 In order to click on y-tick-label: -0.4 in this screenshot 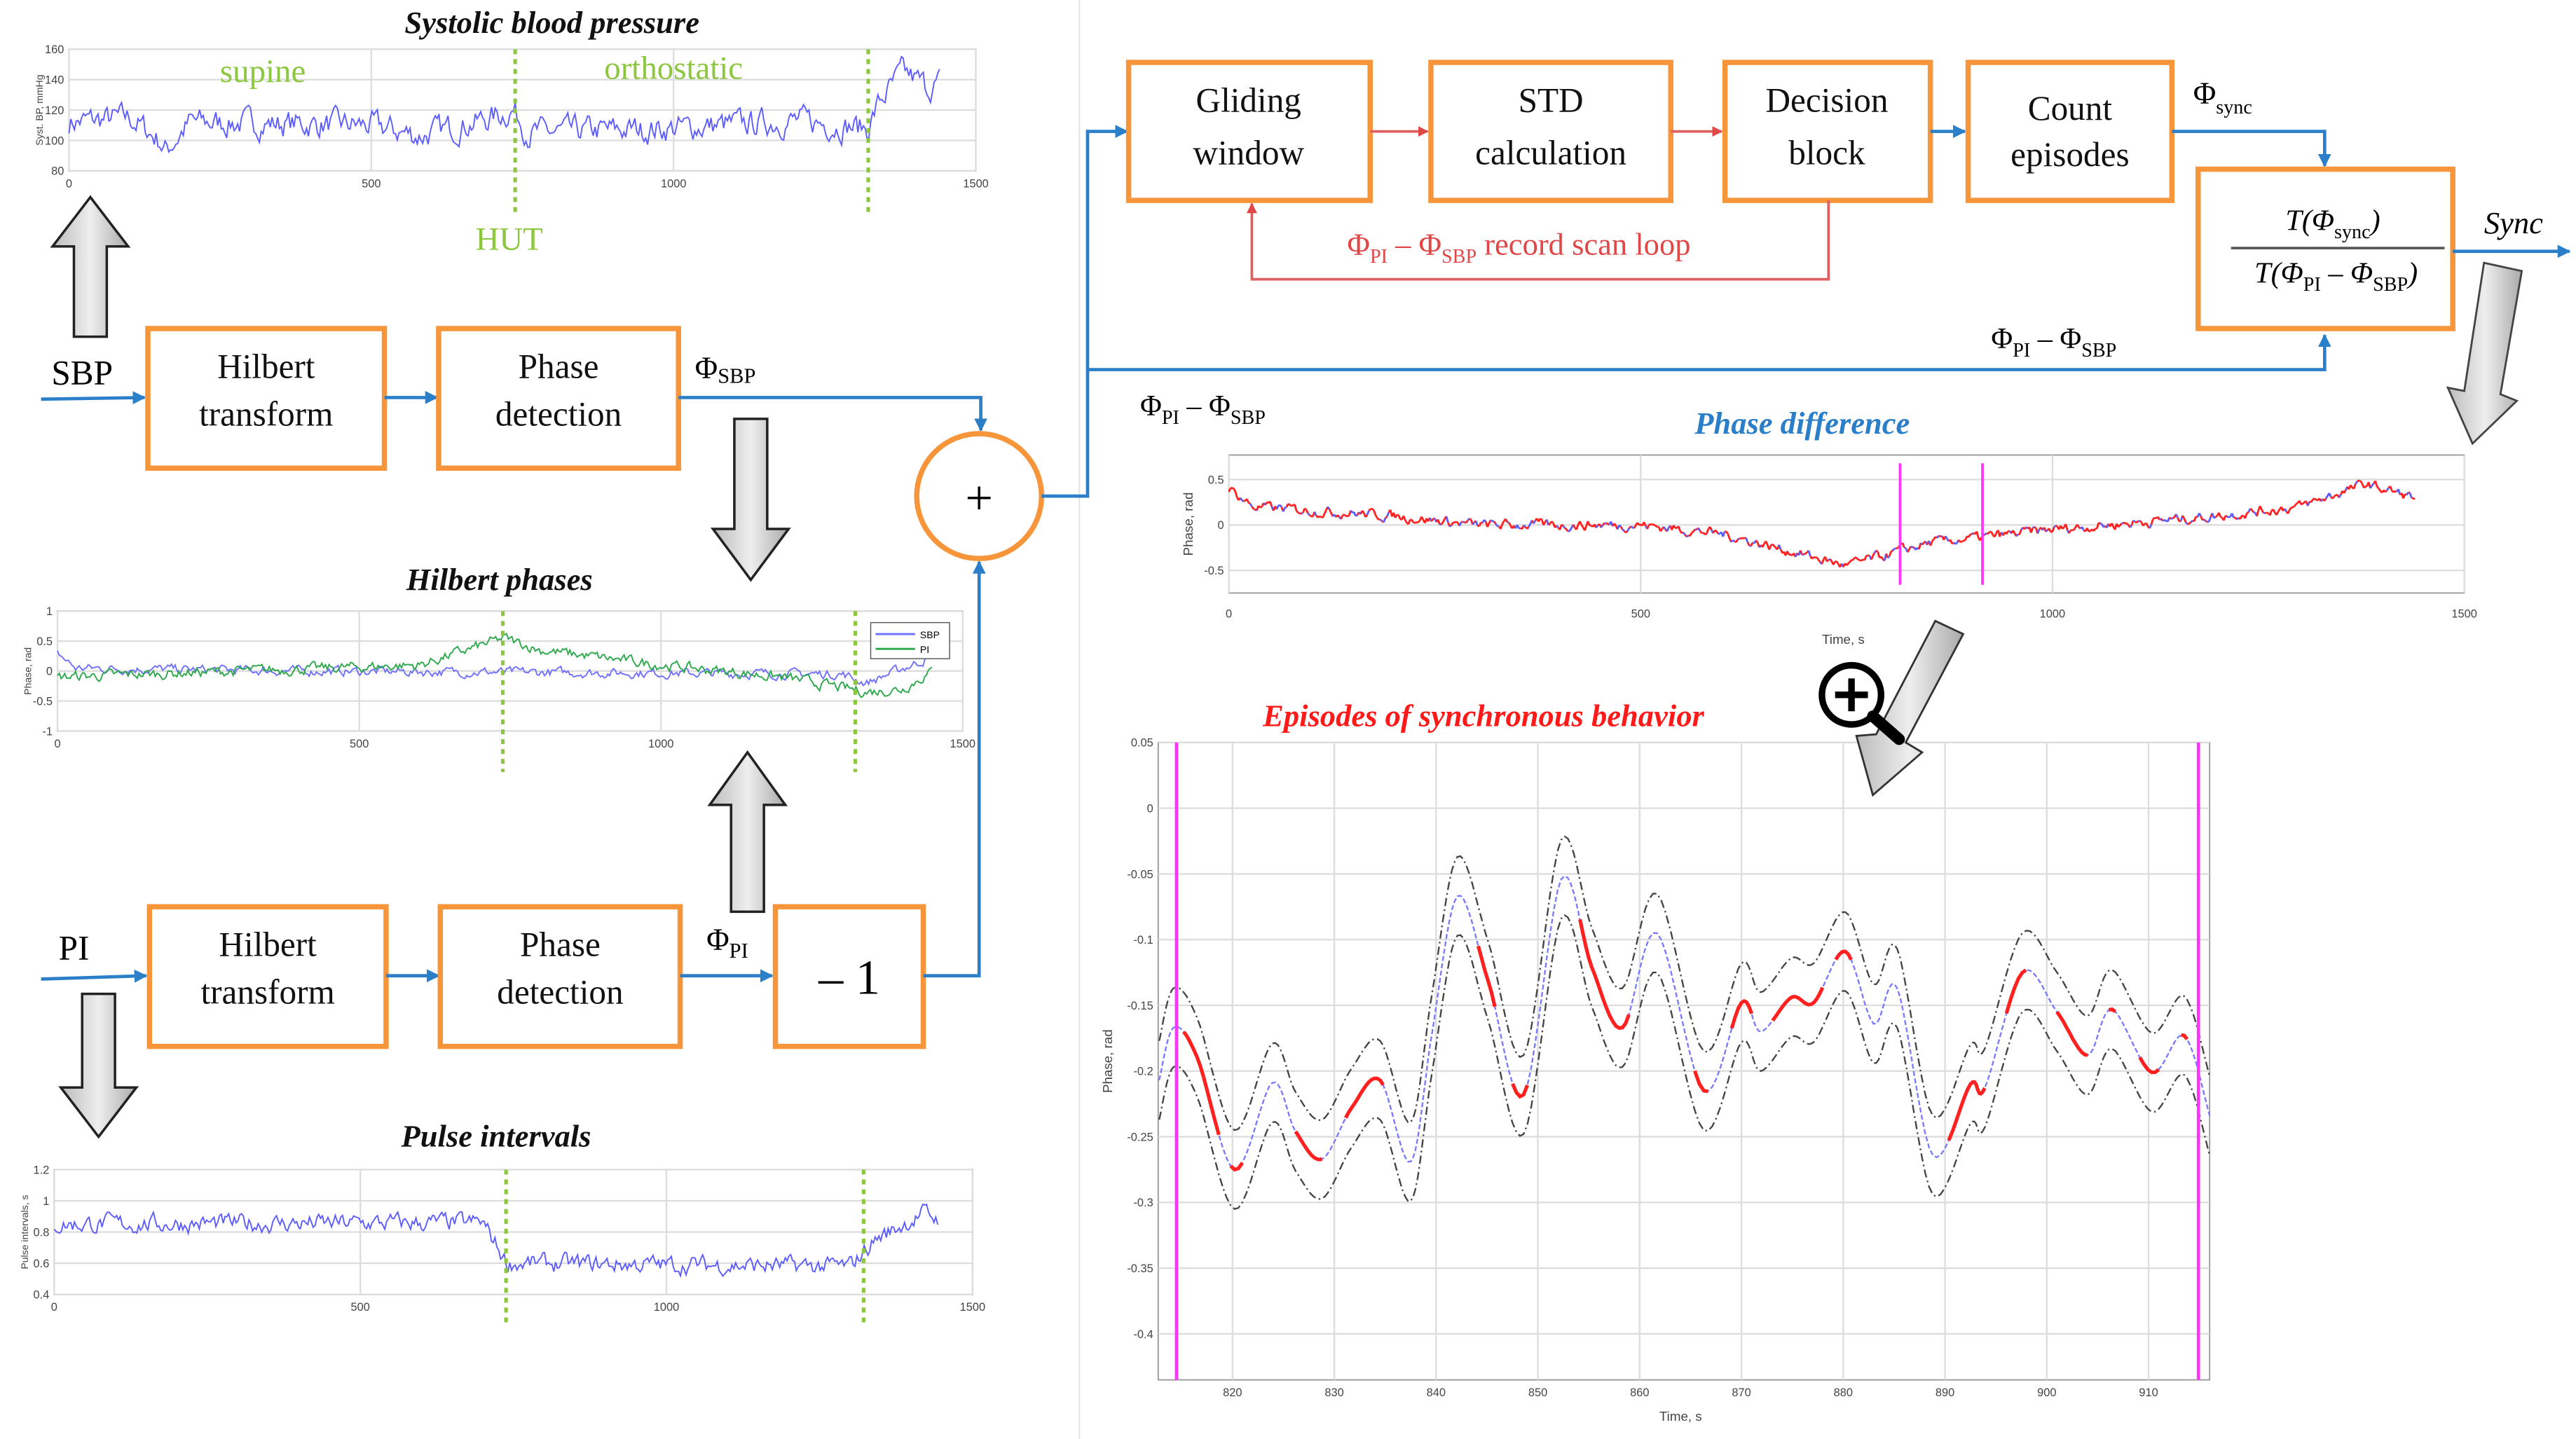, I will do `click(1143, 1334)`.